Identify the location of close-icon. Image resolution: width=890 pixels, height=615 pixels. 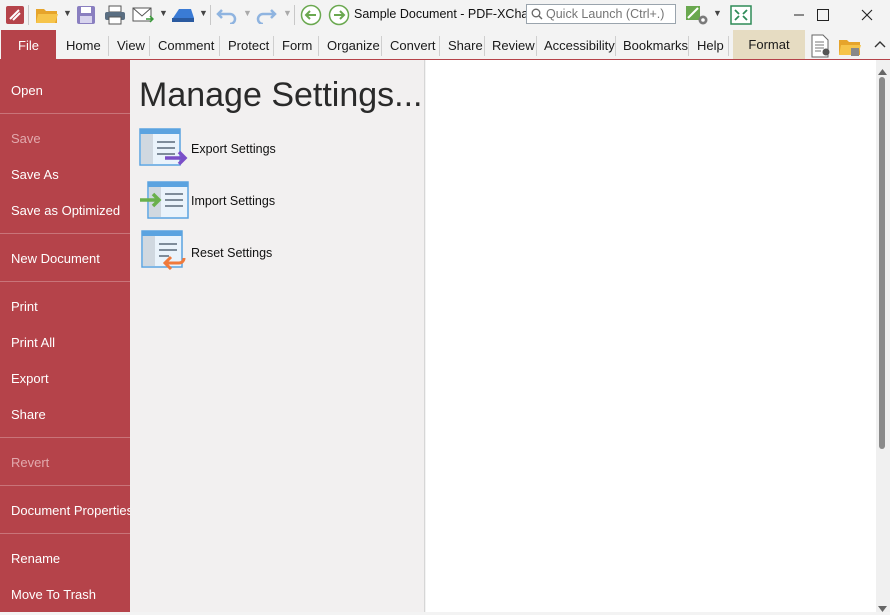
(867, 15).